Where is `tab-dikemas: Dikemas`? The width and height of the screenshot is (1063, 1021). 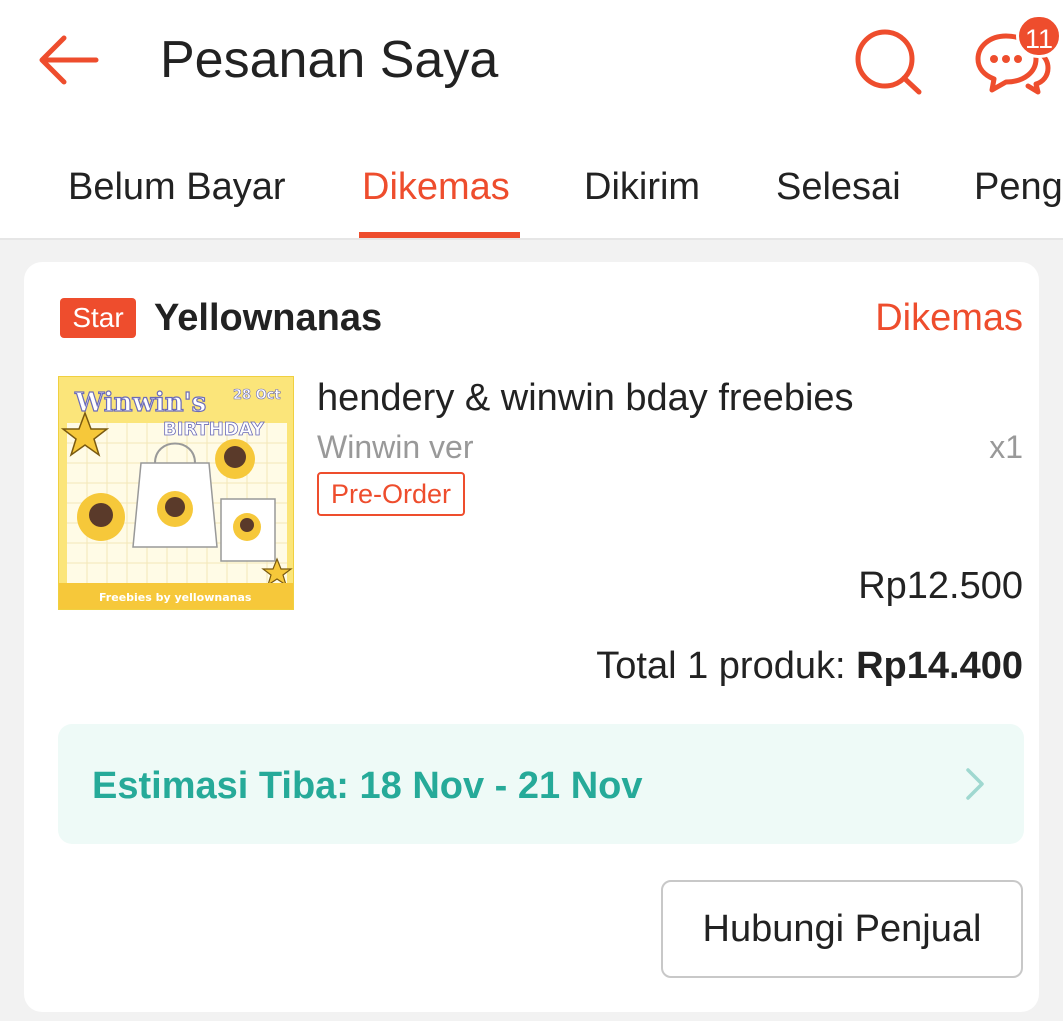
tab-dikemas: Dikemas is located at coordinates (436, 187).